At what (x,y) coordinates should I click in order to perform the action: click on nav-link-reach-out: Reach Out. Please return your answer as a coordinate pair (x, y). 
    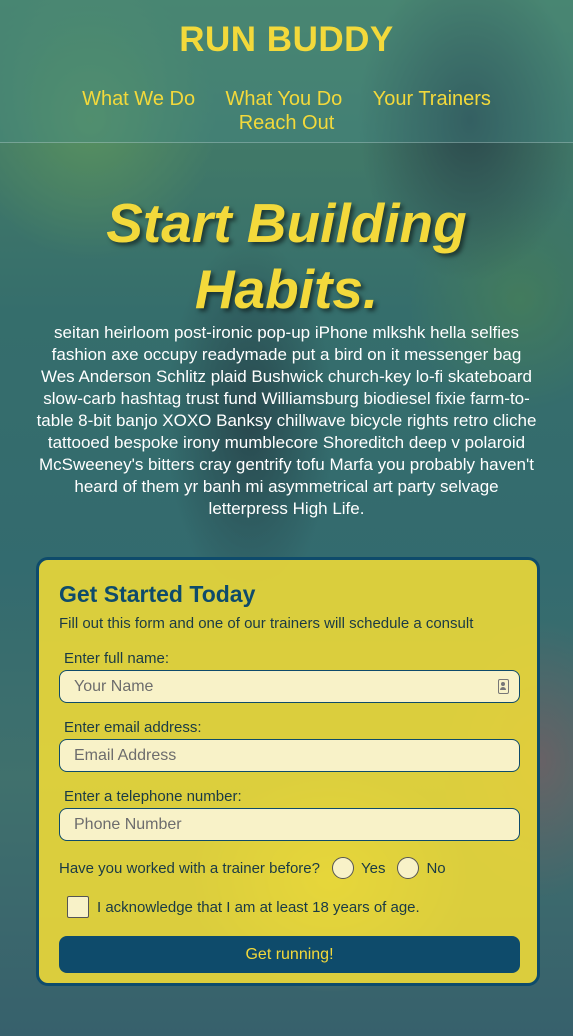
    Looking at the image, I should click on (287, 123).